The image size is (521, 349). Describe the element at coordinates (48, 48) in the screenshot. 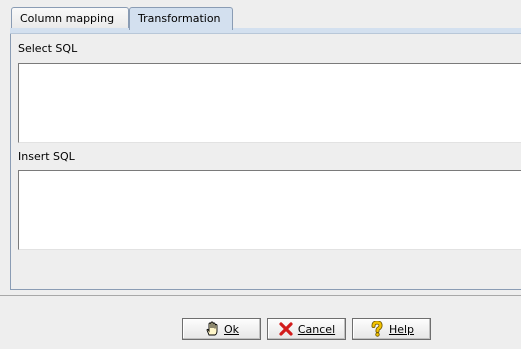

I see `select-sql-label: Select SQL` at that location.